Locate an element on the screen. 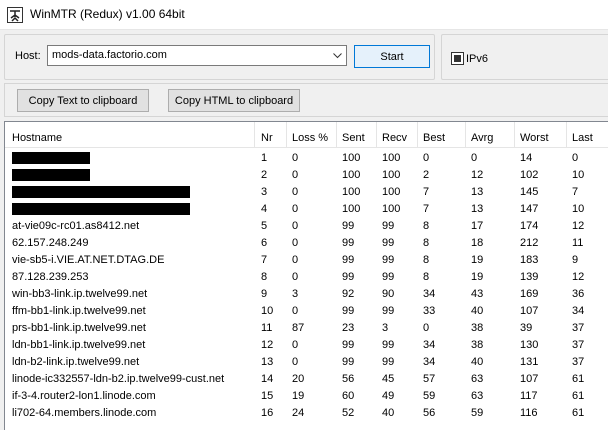 This screenshot has width=608, height=430. table-row: 1 0 100 100 0 0 14 0 is located at coordinates (306, 158).